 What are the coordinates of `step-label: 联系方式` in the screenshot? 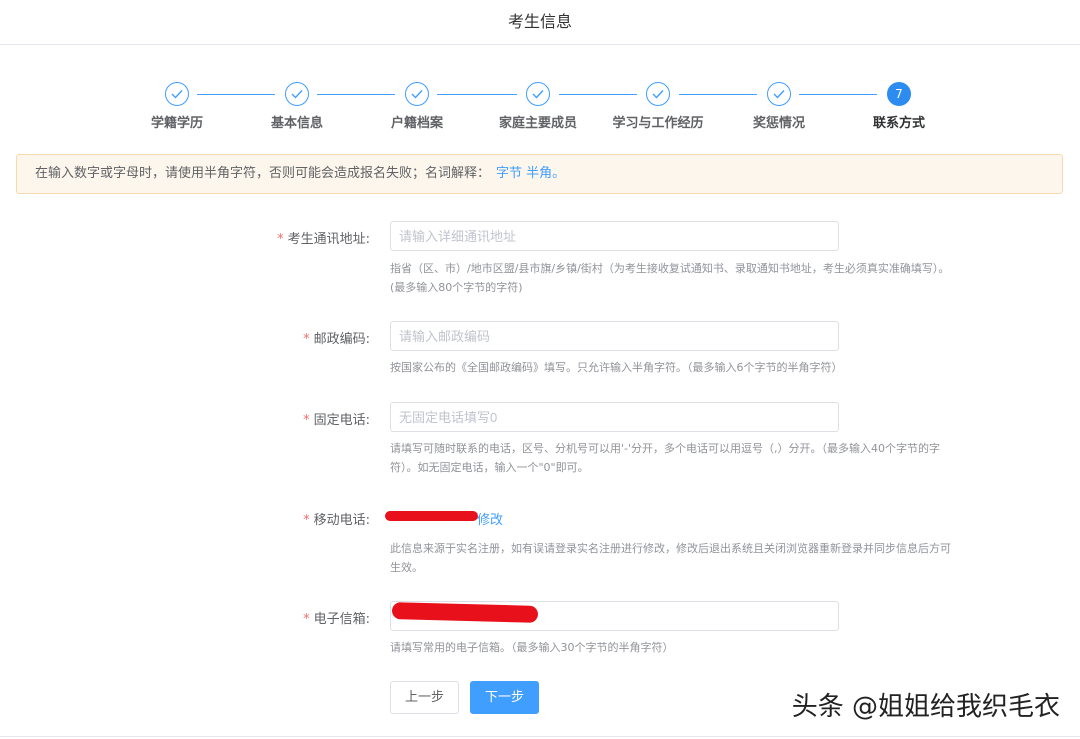 It's located at (898, 123).